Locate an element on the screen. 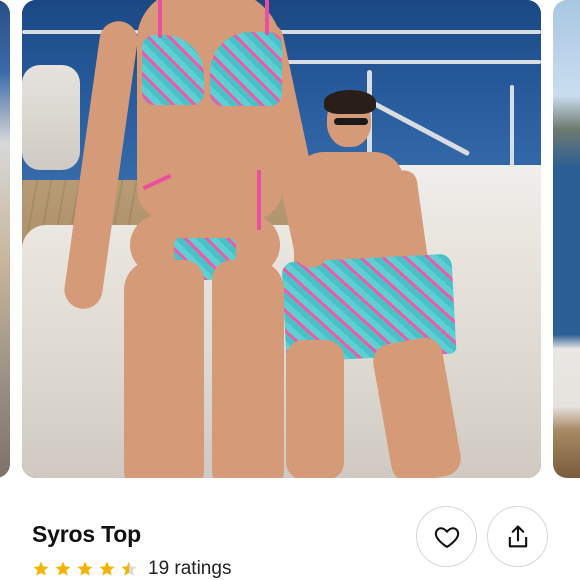  share-upload-icon is located at coordinates (517, 535).